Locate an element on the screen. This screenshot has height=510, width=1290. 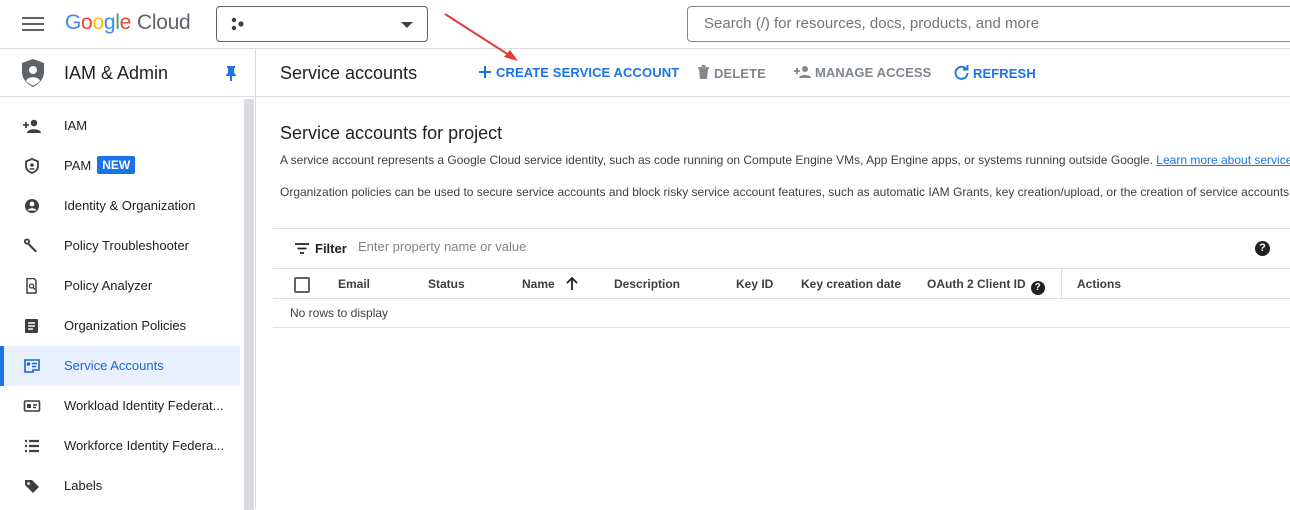
policy-document-icon is located at coordinates (31, 326).